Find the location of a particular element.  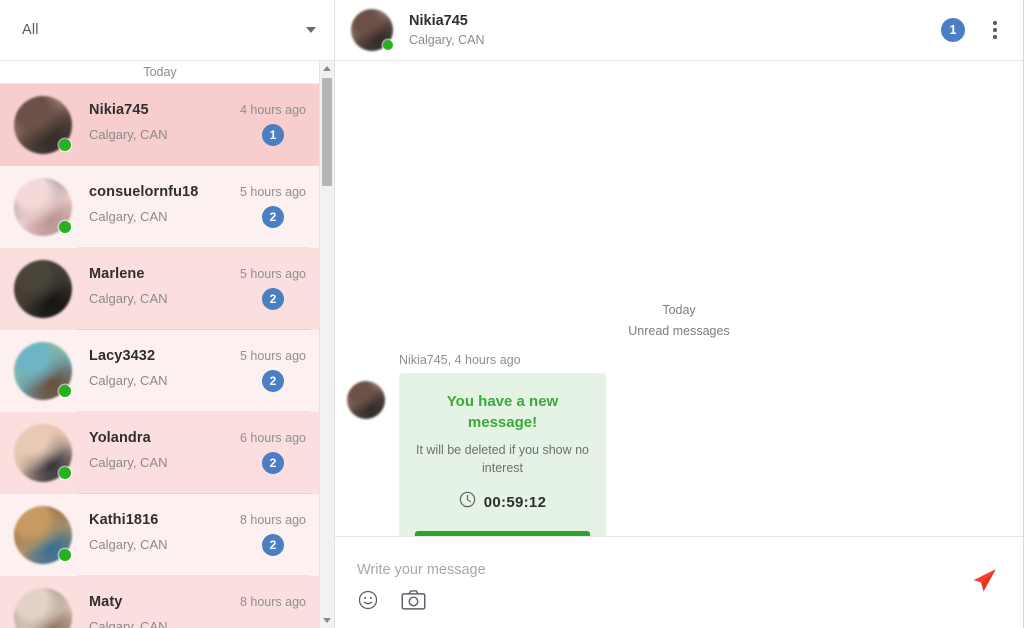

conversation-item-info: Nikia745 Calgary, CAN 4 hours ago 1 is located at coordinates (197, 125).